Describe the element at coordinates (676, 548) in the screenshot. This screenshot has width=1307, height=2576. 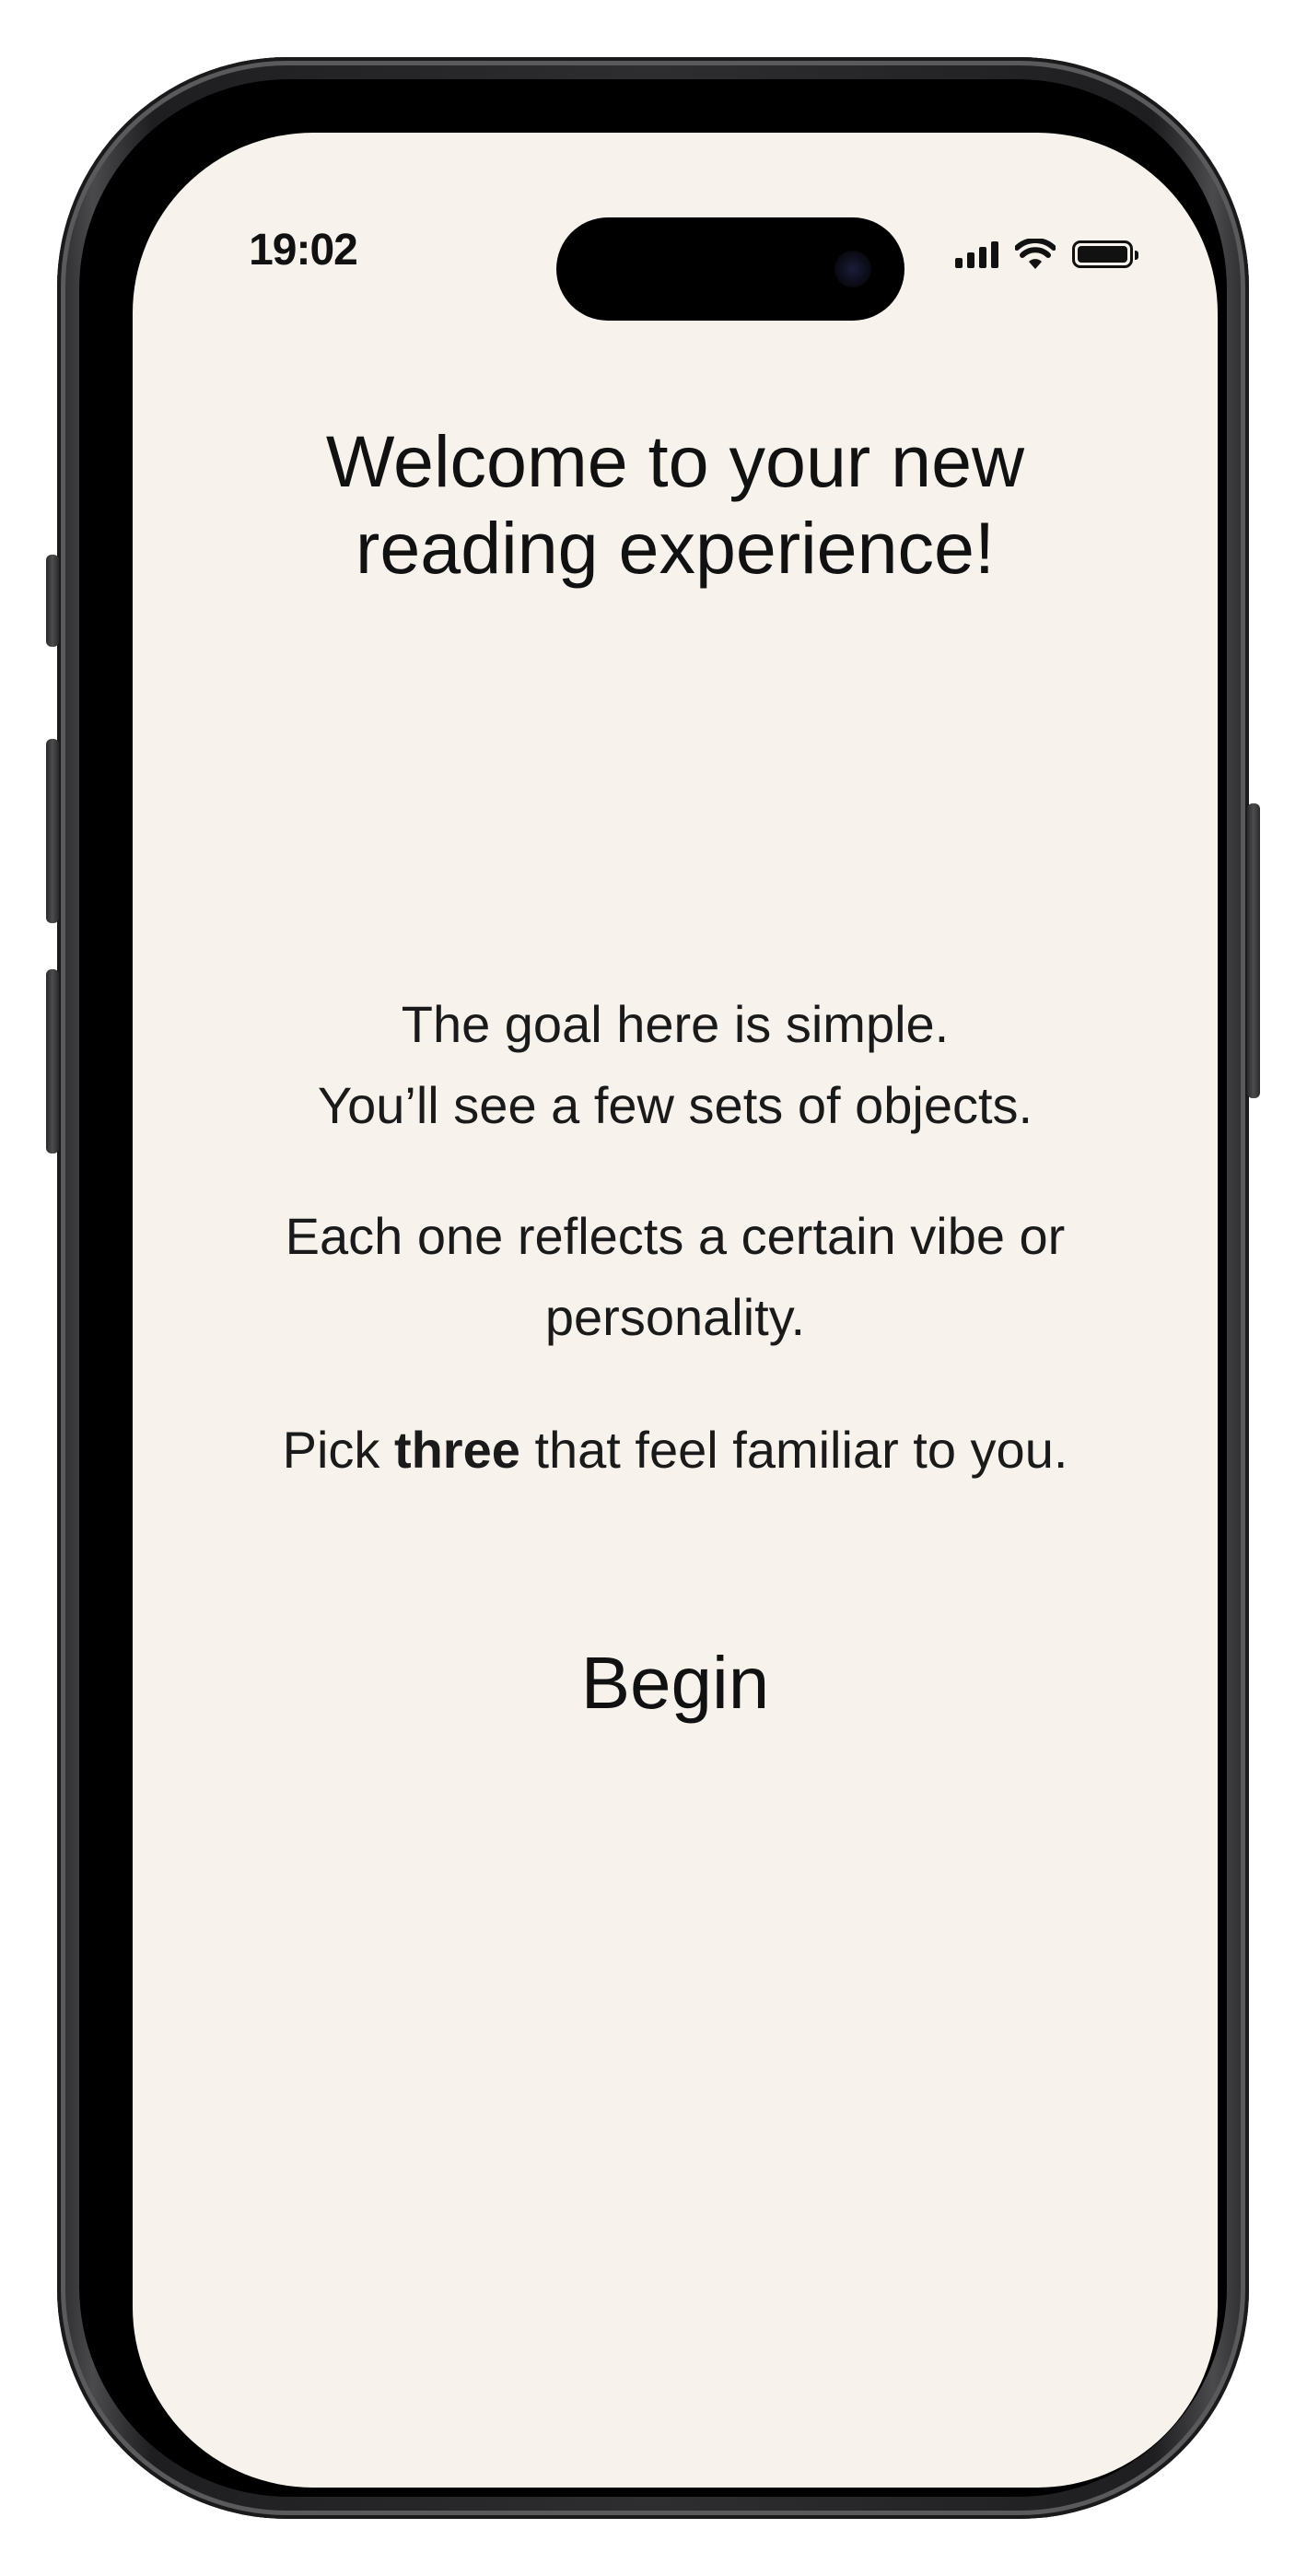
I see `welcome-title-line-2: reading experience!` at that location.